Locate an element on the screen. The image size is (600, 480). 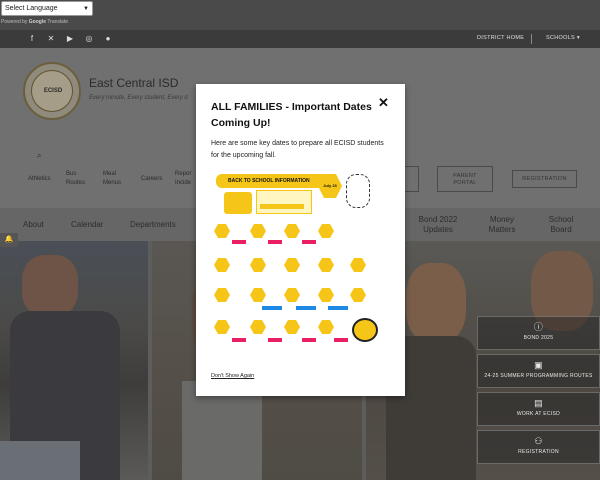
hero-photo-student-first-place is located at coordinates (74, 360).